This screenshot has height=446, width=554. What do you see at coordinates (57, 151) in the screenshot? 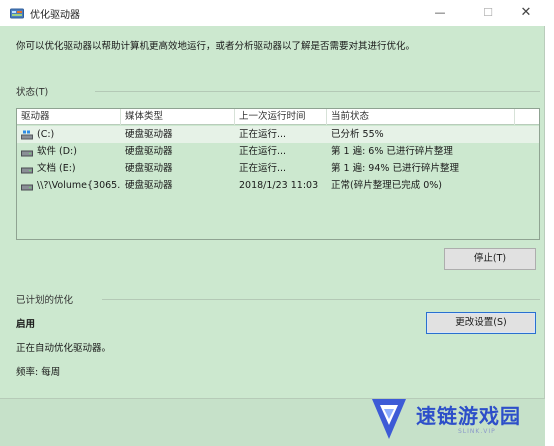
I see `drive-name: 软件 (D:)` at bounding box center [57, 151].